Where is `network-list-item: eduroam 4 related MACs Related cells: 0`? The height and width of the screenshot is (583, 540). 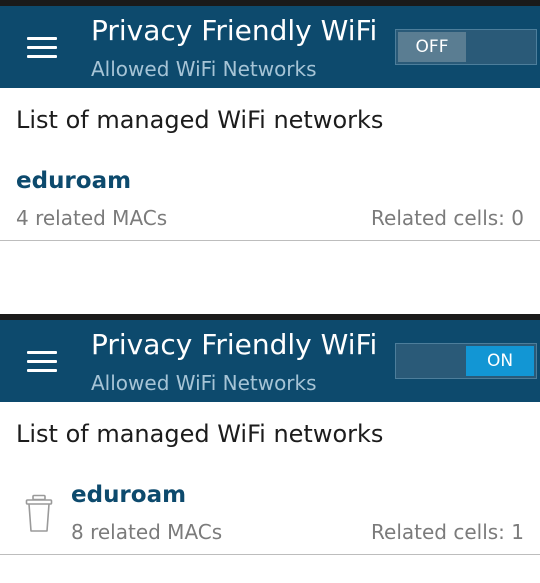
network-list-item: eduroam 4 related MACs Related cells: 0 is located at coordinates (270, 200).